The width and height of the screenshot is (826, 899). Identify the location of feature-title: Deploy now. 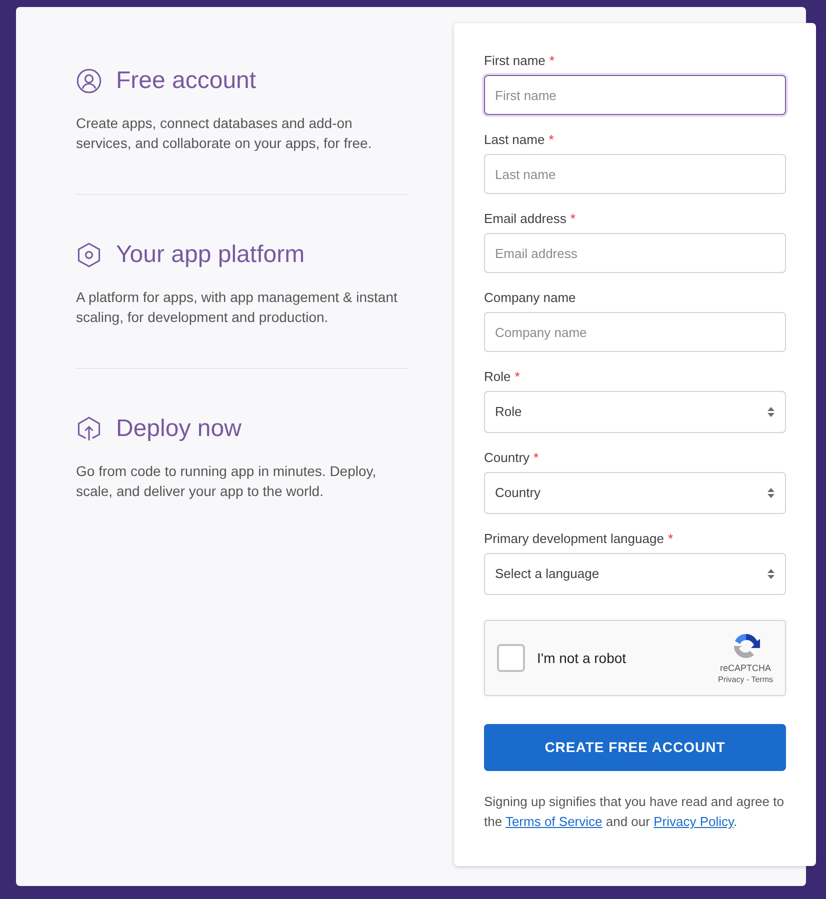
(179, 429).